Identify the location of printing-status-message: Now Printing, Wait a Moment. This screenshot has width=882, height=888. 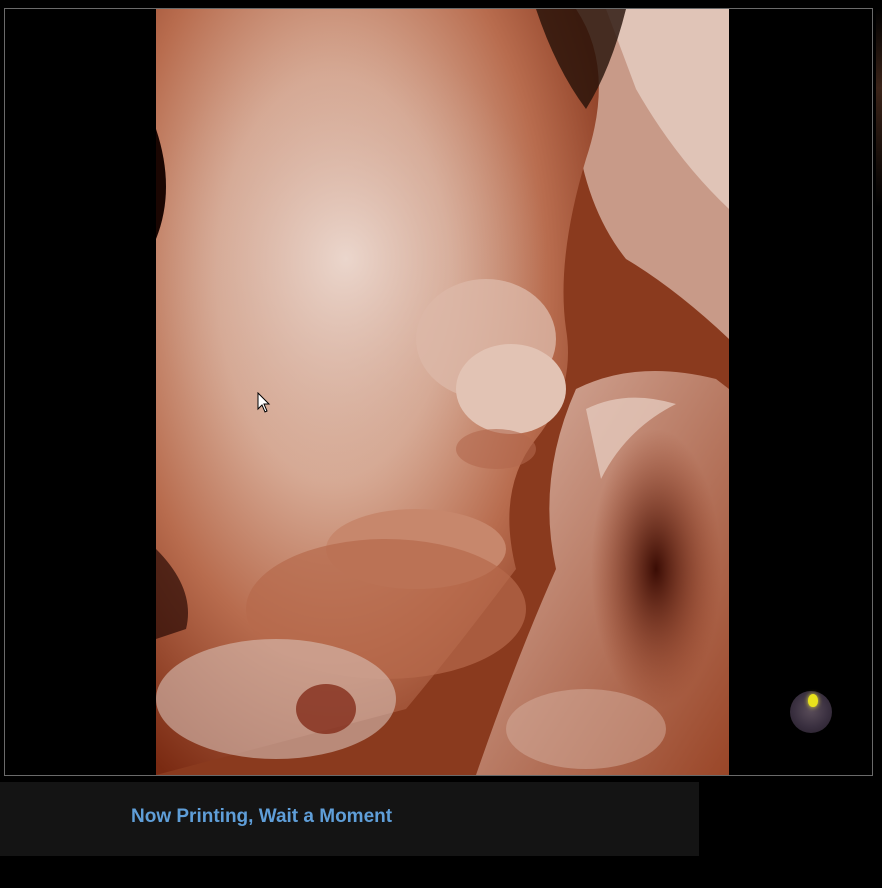
(262, 816).